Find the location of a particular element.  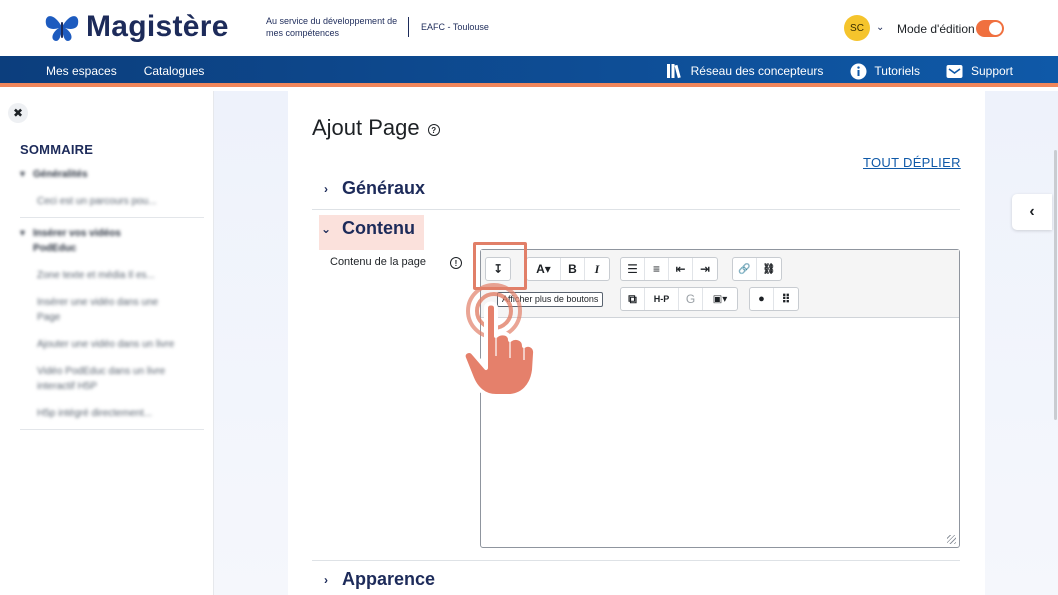

editor-toolbar: ↧ A▾ B I ☰ ≡ ⇤ ⇥ 🔗 ⛓ ⧉ H-P G ▣▾ ● ⠿ is located at coordinates (720, 284).